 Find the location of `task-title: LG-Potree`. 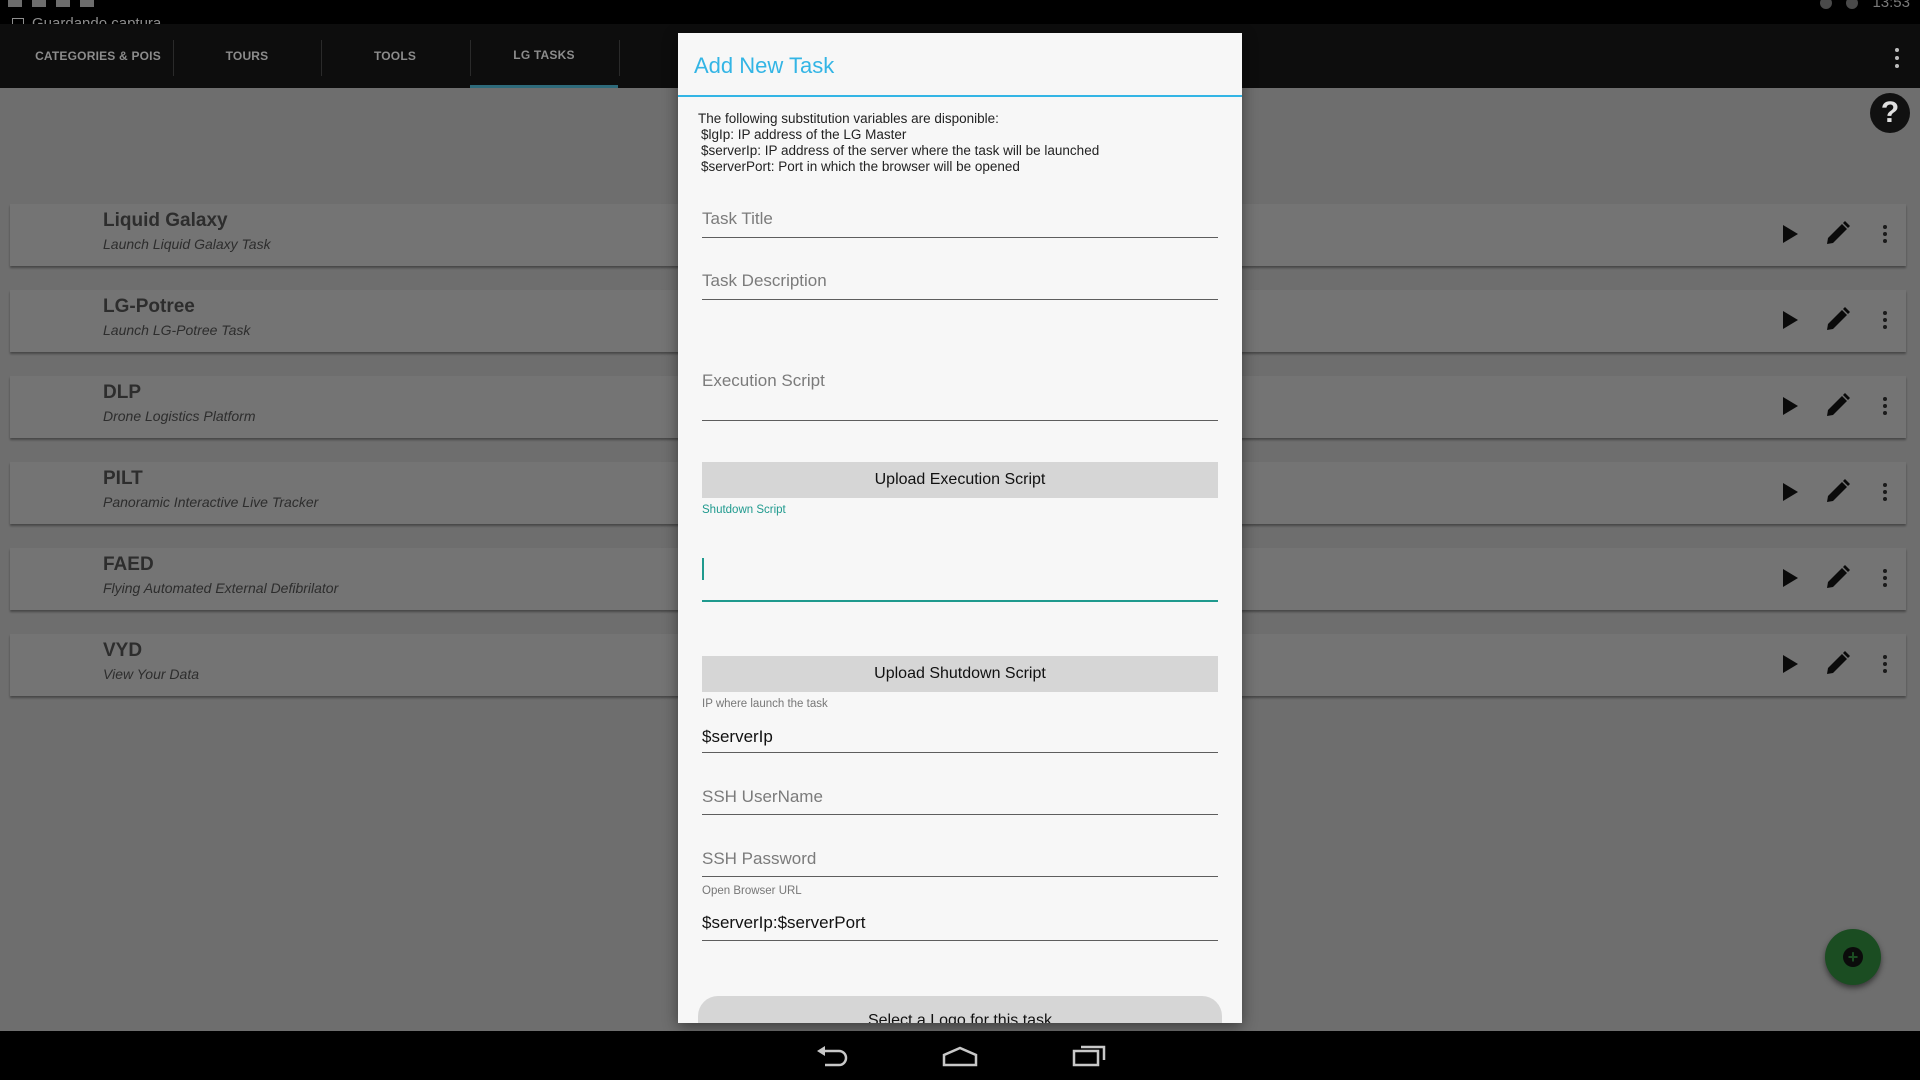

task-title: LG-Potree is located at coordinates (149, 306).